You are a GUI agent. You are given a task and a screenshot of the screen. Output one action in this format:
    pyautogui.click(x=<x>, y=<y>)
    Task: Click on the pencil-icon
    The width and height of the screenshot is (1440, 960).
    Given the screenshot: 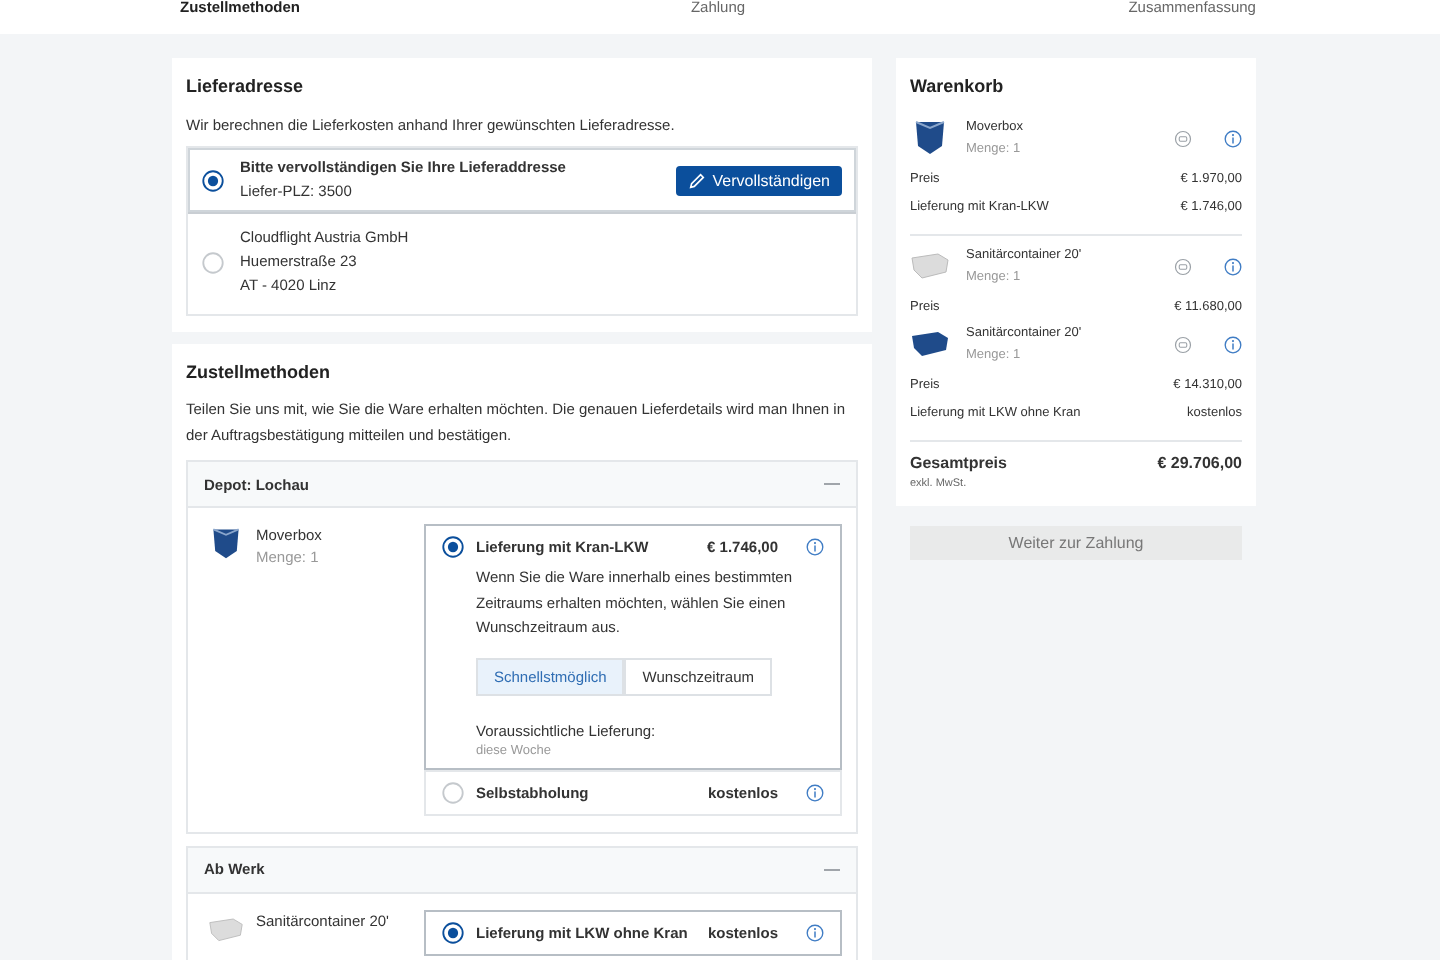 What is the action you would take?
    pyautogui.click(x=697, y=180)
    